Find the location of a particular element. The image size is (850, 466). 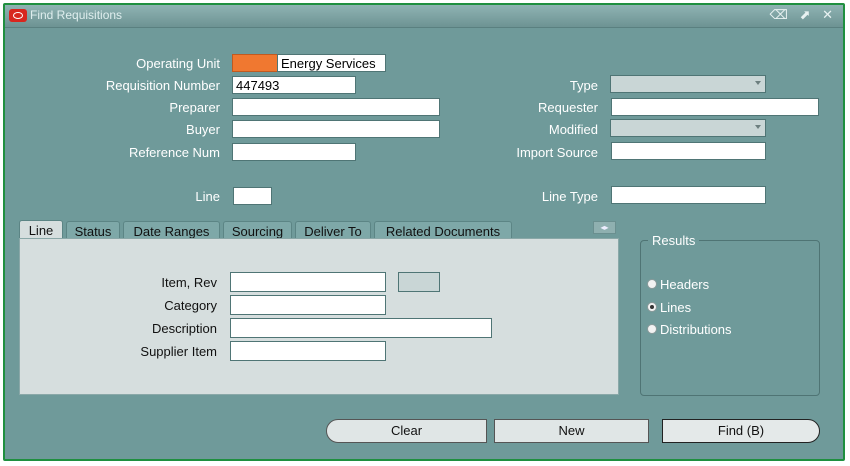

requisition-number-field: 447493 is located at coordinates (294, 85).